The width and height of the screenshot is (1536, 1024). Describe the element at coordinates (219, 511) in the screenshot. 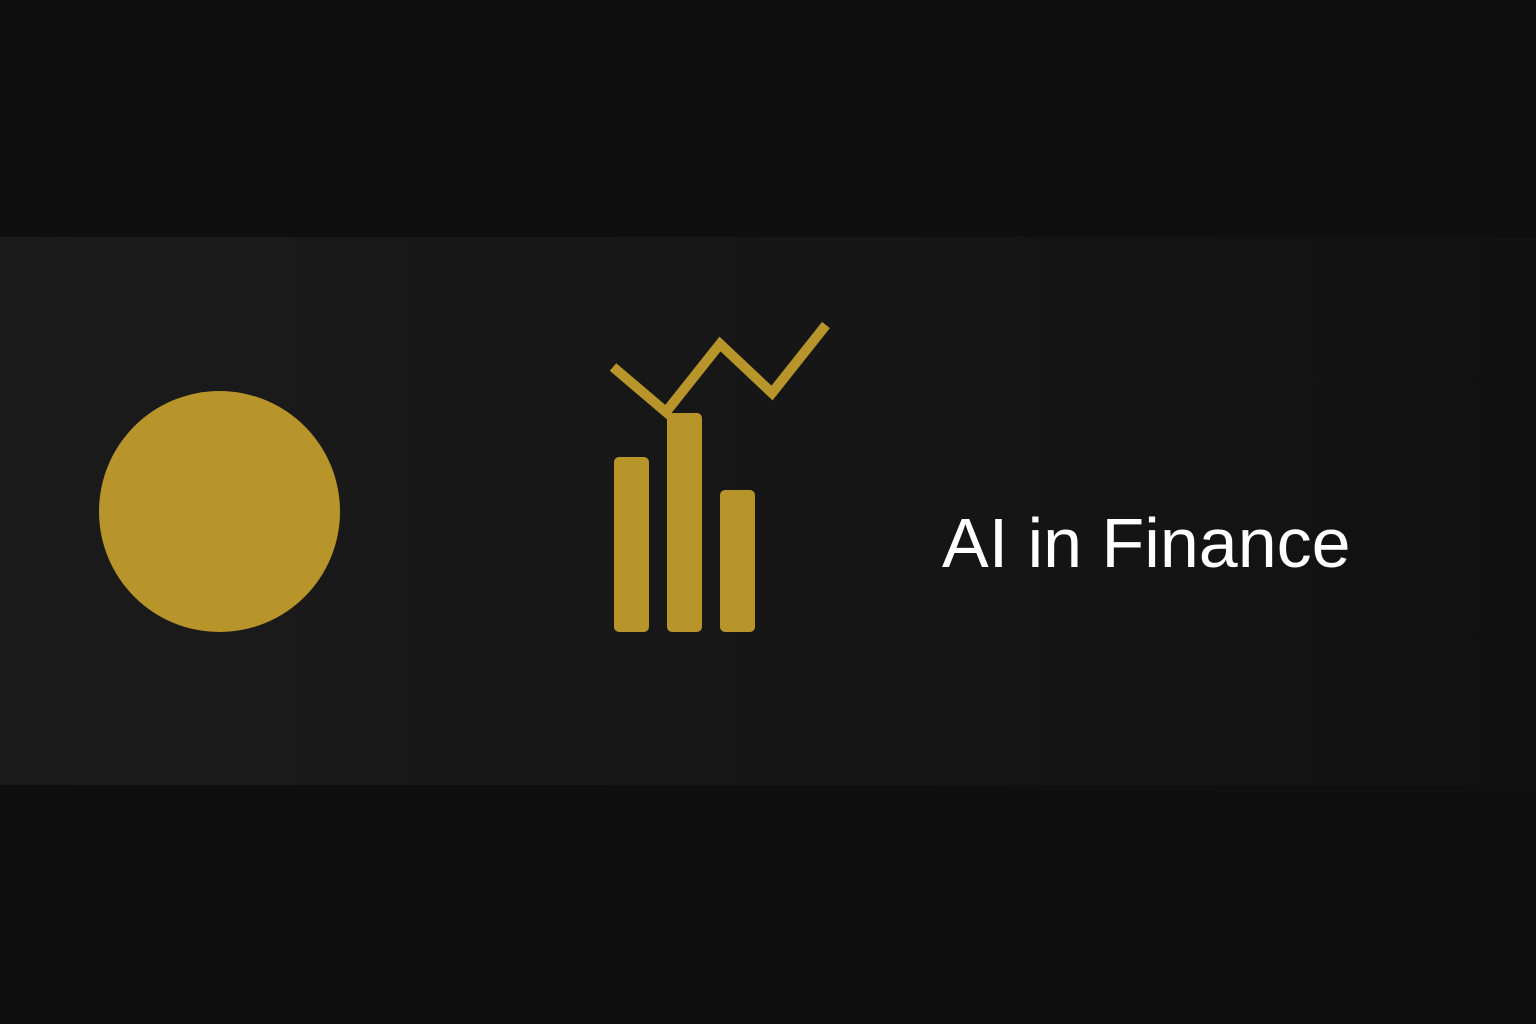

I see `gold-coin-icon` at that location.